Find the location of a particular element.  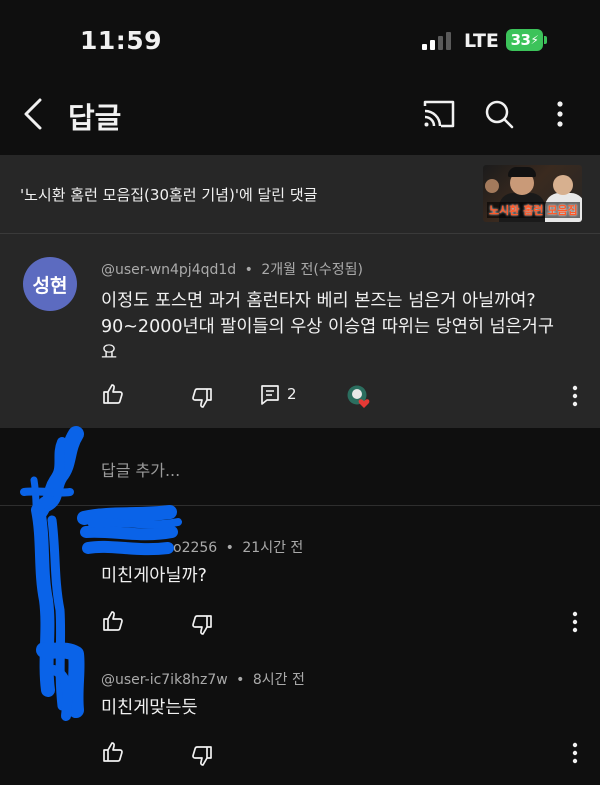

avatar: 성현 is located at coordinates (50, 284).